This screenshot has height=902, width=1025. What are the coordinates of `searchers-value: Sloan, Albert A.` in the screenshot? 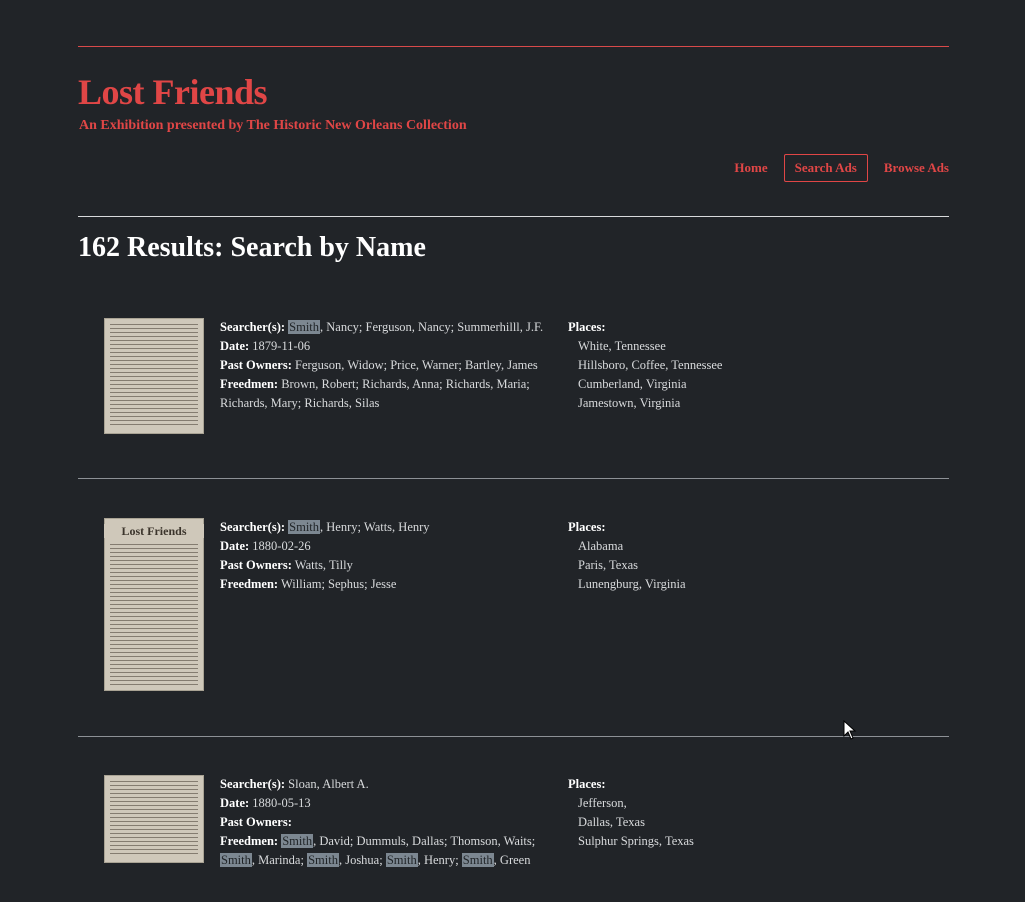 It's located at (328, 784).